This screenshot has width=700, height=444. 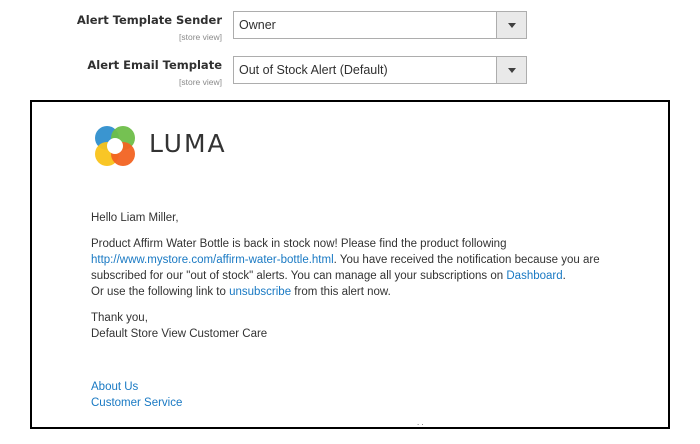 I want to click on footer-dots: . ., so click(x=420, y=422).